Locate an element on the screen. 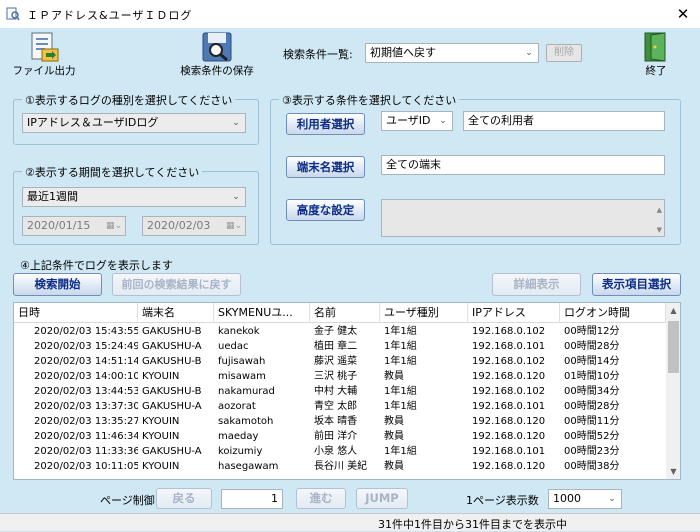 Image resolution: width=700 pixels, height=532 pixels. terminal-select-button: 端末名選択 is located at coordinates (325, 167).